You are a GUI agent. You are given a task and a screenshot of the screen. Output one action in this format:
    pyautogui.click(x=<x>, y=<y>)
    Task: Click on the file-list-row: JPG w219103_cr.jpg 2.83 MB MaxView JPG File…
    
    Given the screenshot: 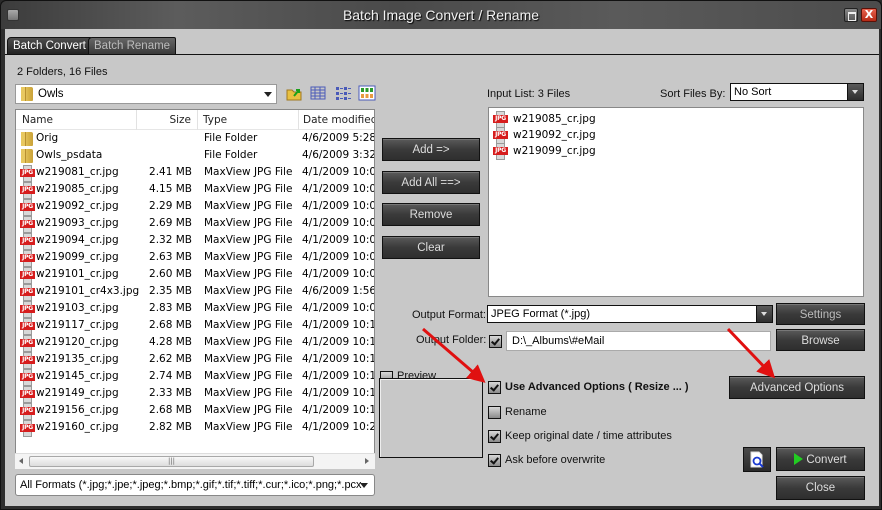 What is the action you would take?
    pyautogui.click(x=195, y=309)
    